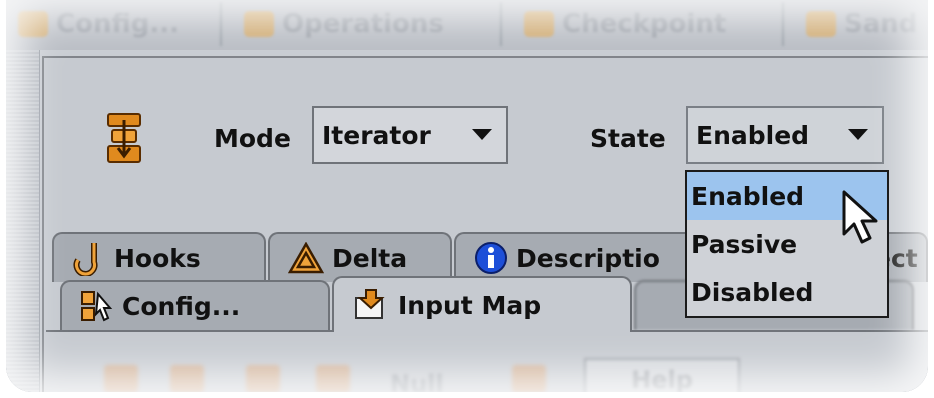 The image size is (934, 398). I want to click on iterator-node-icon, so click(124, 138).